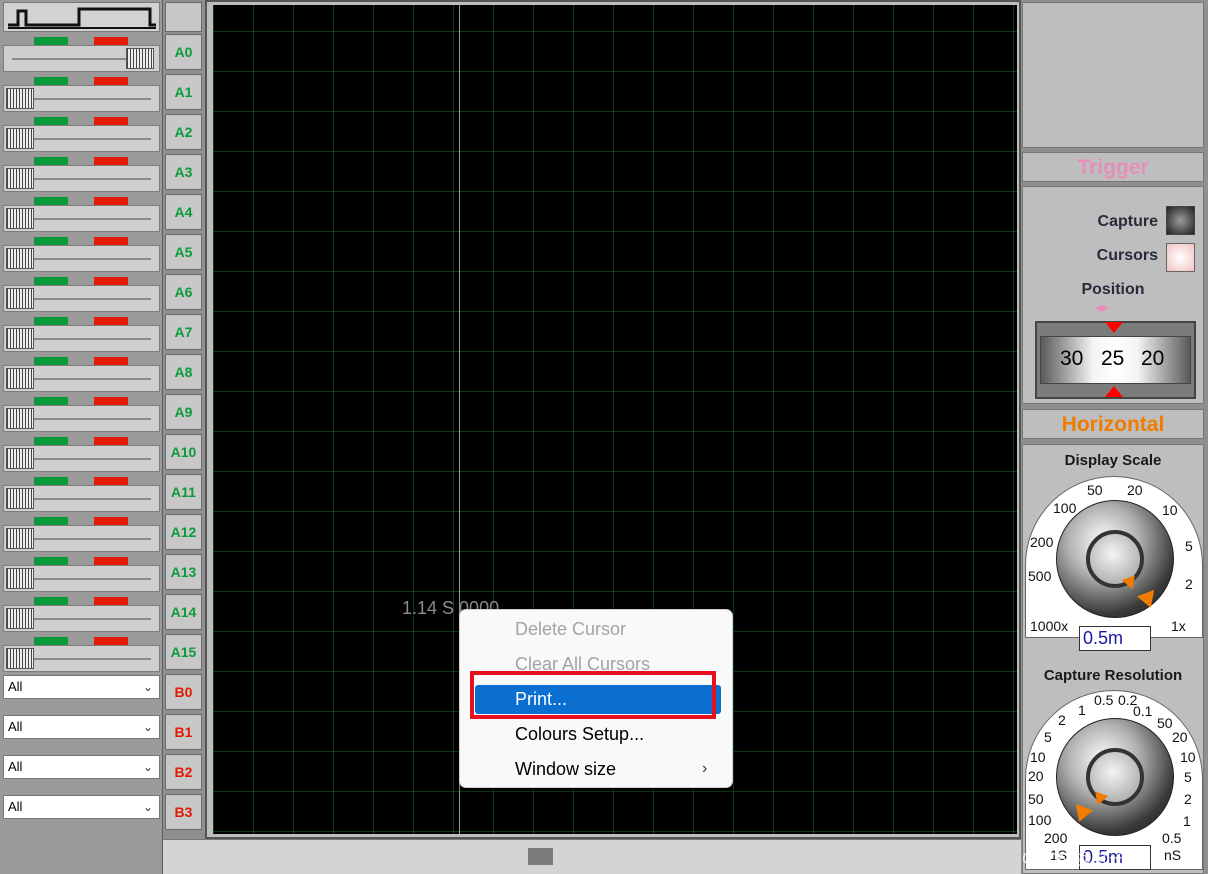  Describe the element at coordinates (81, 687) in the screenshot. I see `bus-filter-select-b0: All ⌄` at that location.